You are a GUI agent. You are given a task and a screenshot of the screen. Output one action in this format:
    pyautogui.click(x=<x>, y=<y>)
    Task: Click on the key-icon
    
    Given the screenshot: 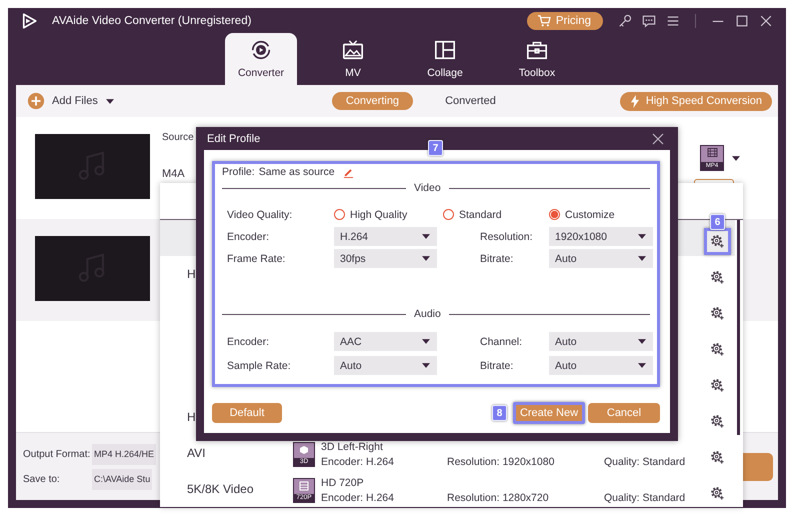 What is the action you would take?
    pyautogui.click(x=625, y=21)
    